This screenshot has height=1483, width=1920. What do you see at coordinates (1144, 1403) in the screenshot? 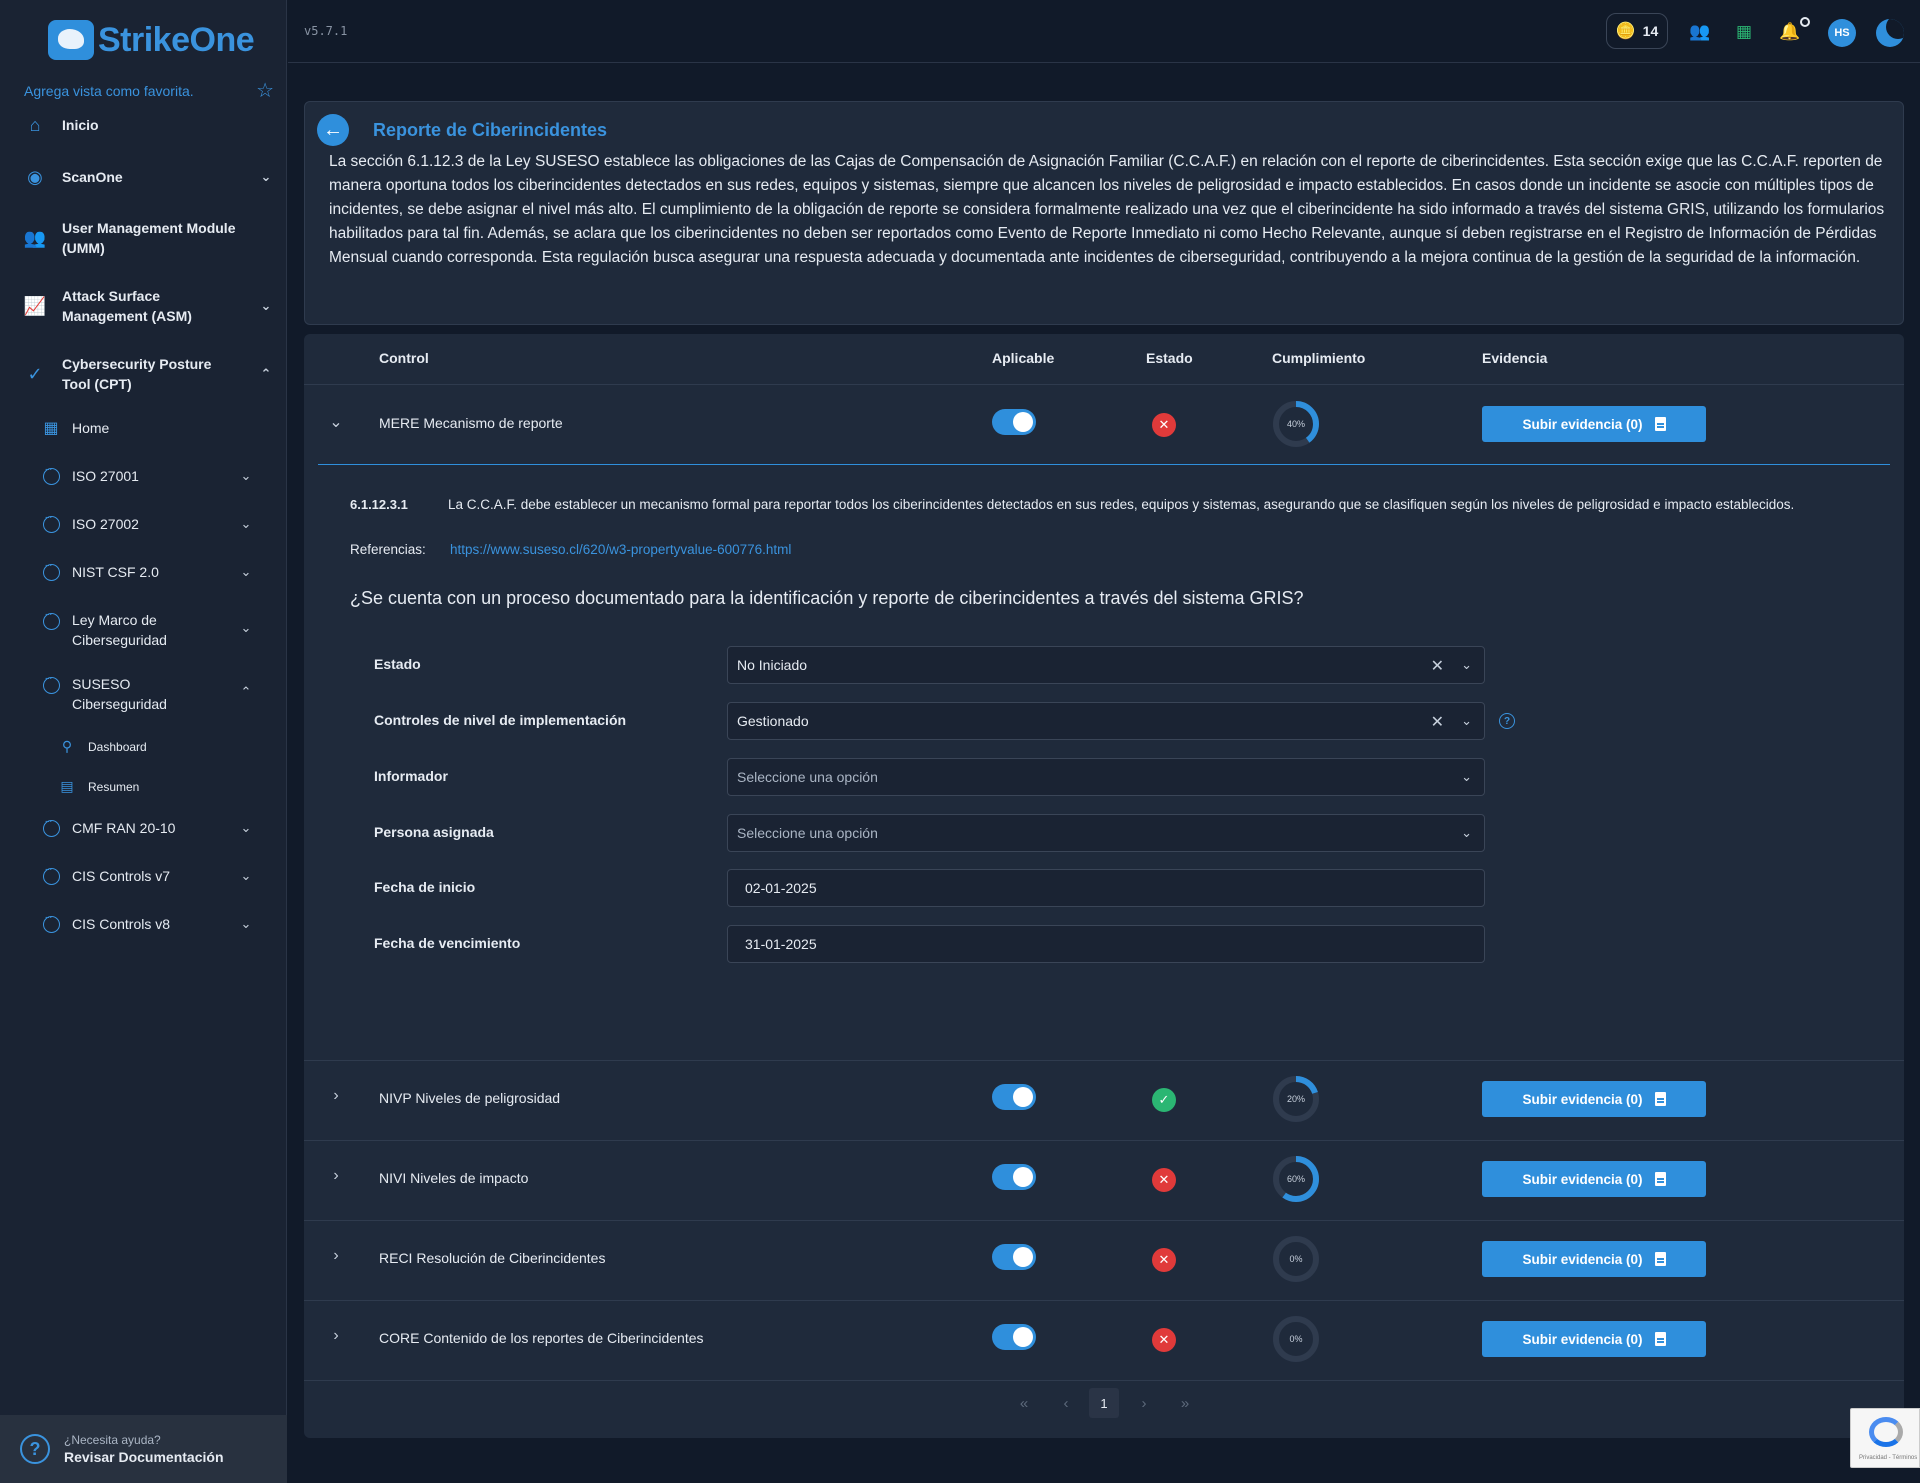
I see `next-page-button: ›` at bounding box center [1144, 1403].